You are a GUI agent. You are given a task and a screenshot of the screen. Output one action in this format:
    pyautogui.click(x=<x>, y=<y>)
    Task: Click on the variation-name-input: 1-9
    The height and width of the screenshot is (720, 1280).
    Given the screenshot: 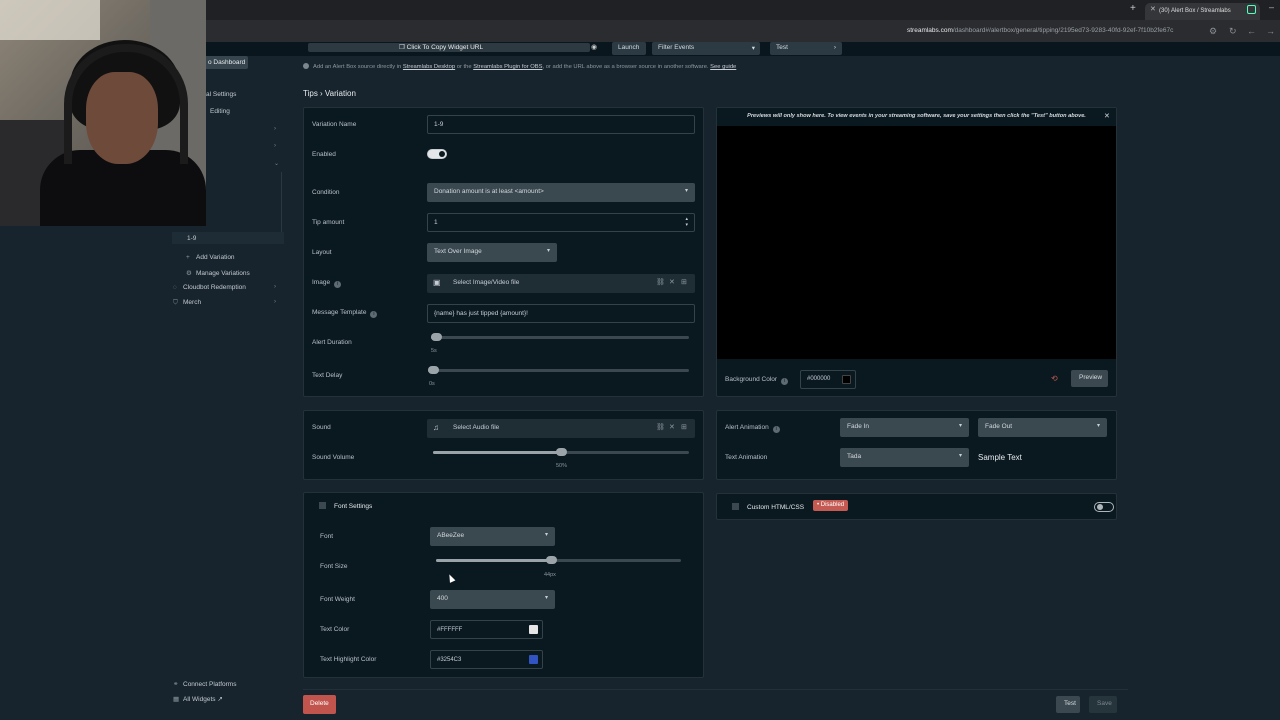 What is the action you would take?
    pyautogui.click(x=561, y=124)
    